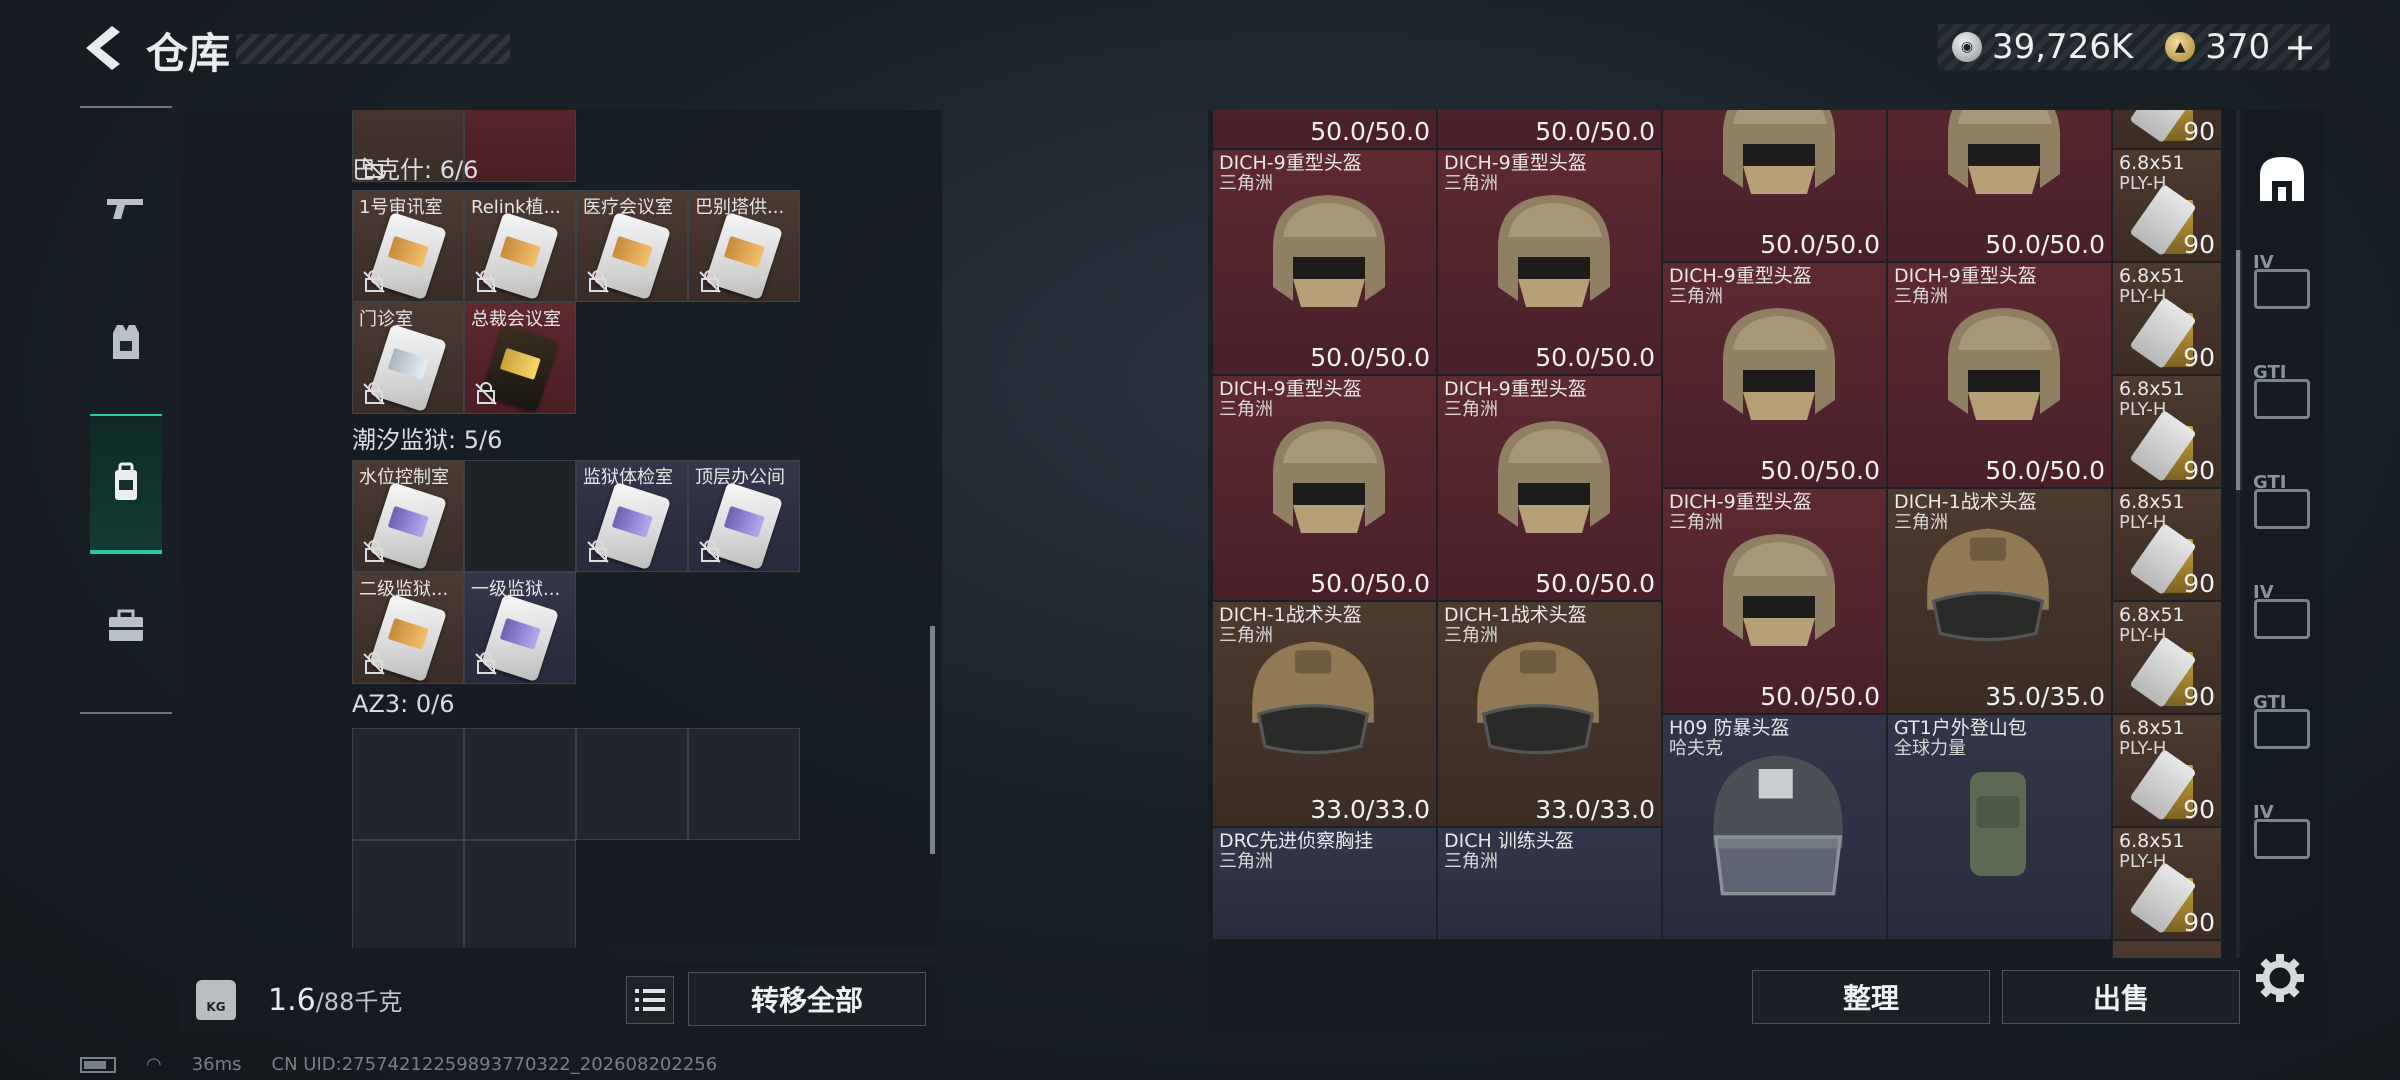 Image resolution: width=2400 pixels, height=1080 pixels. I want to click on item-name: DICH-9重型头盔, so click(1290, 389).